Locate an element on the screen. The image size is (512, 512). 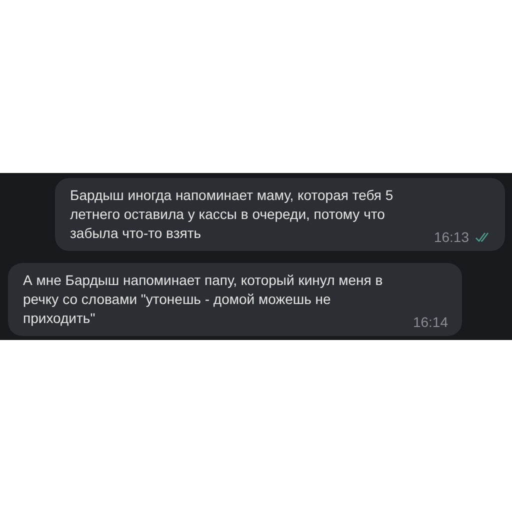
message-text: Бардыш иногда напоминает маму, которая тебя 5 летнего оставила у кассы в очереди, потому что забыла что-то взять is located at coordinates (232, 214).